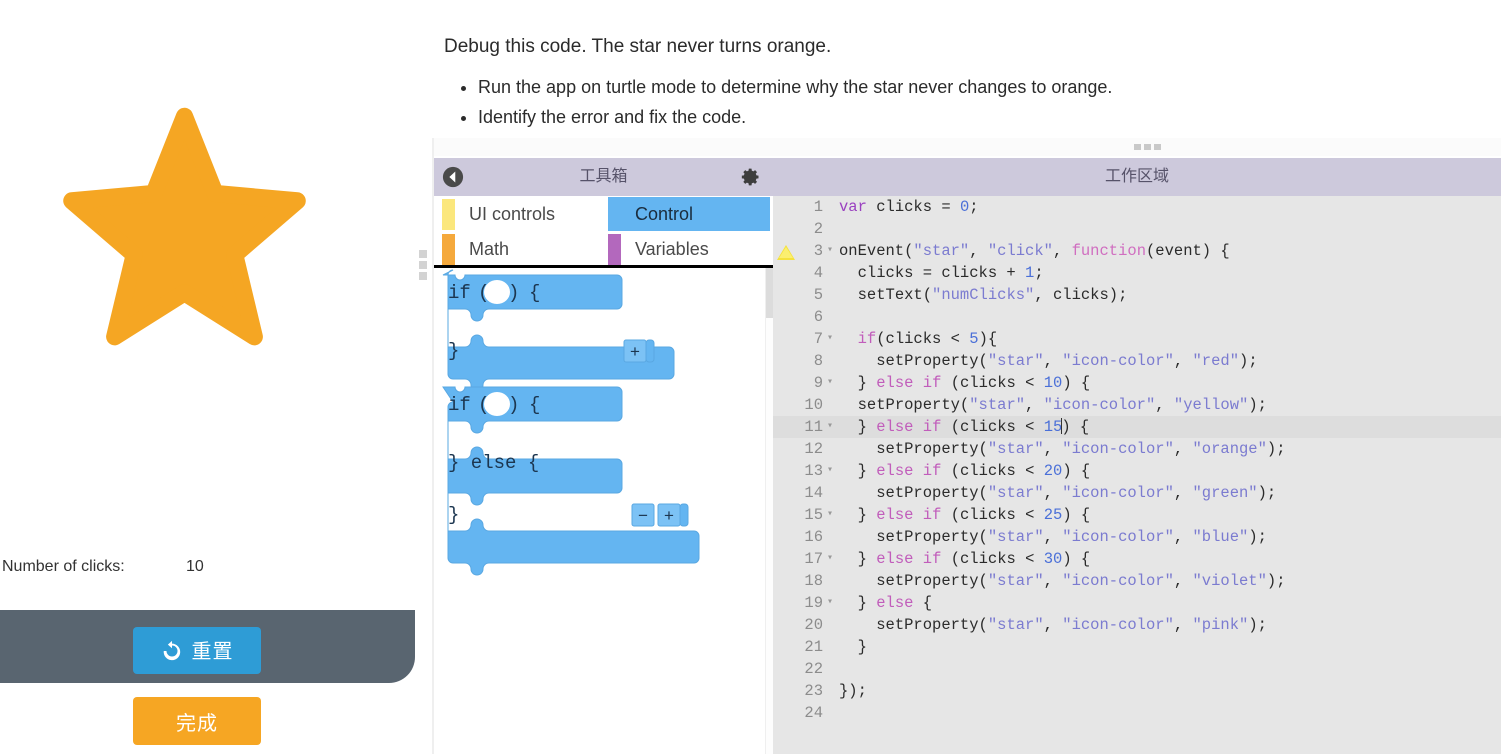  What do you see at coordinates (818, 317) in the screenshot?
I see `line-number: 6` at bounding box center [818, 317].